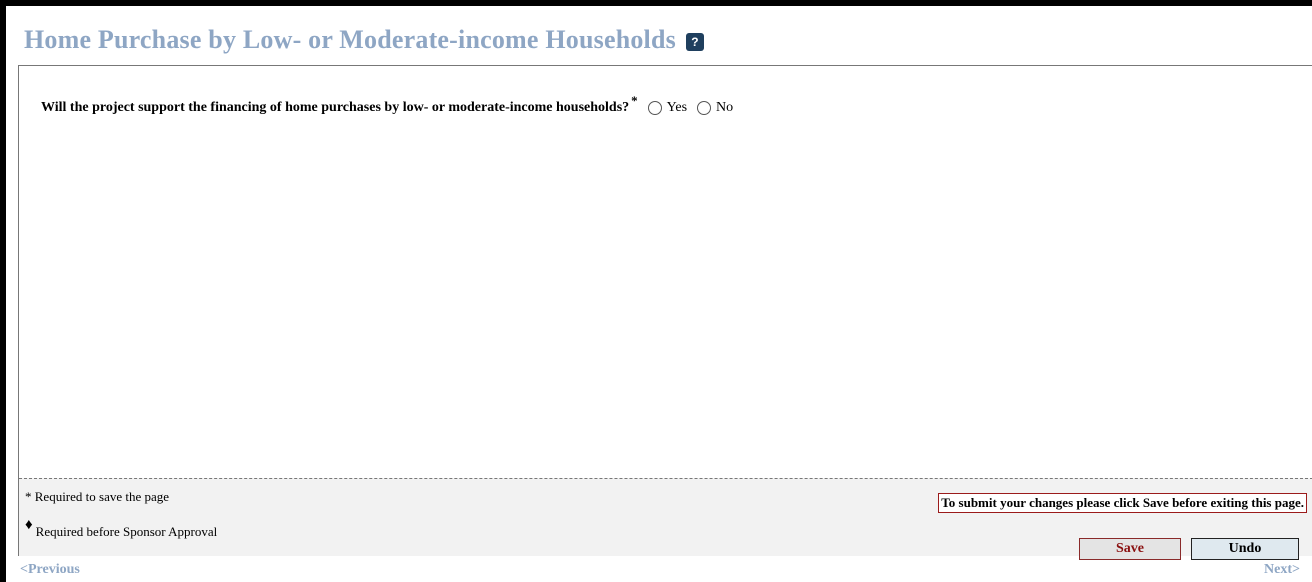 The width and height of the screenshot is (1312, 582). Describe the element at coordinates (694, 41) in the screenshot. I see `help-icon: ?` at that location.